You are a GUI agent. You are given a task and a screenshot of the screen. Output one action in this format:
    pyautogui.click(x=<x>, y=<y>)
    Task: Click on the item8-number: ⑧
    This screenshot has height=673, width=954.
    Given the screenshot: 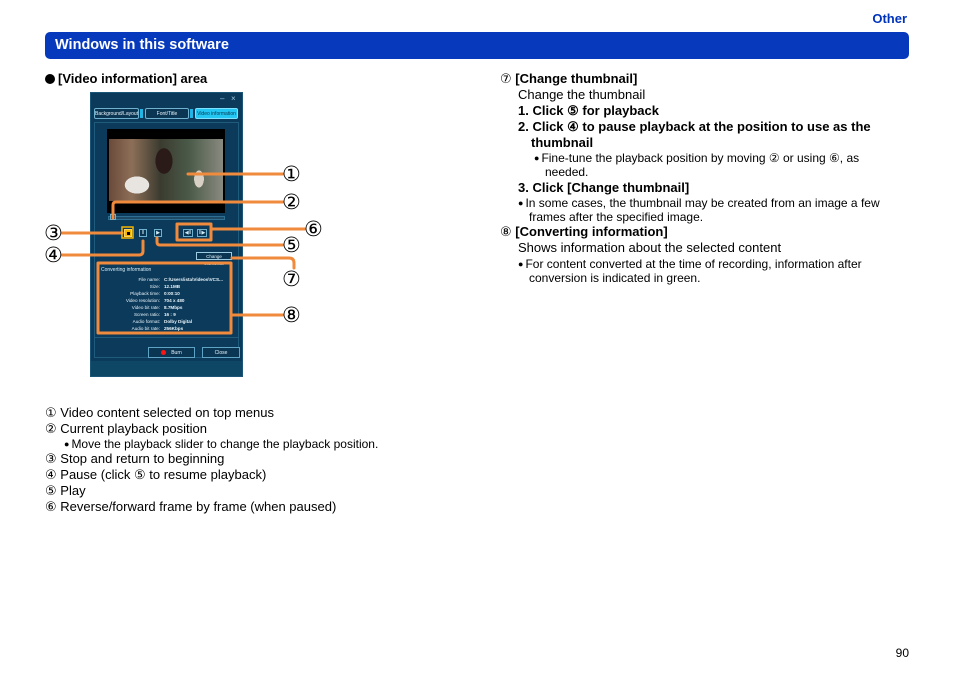 What is the action you would take?
    pyautogui.click(x=506, y=232)
    